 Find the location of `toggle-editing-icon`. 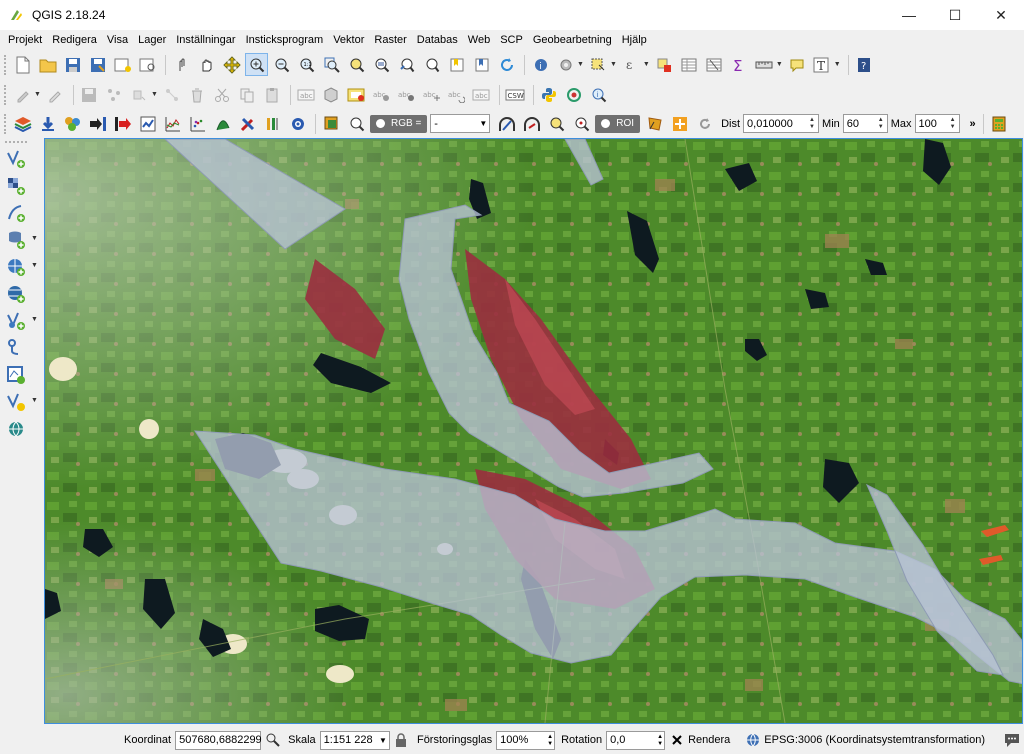

toggle-editing-icon is located at coordinates (55, 94).